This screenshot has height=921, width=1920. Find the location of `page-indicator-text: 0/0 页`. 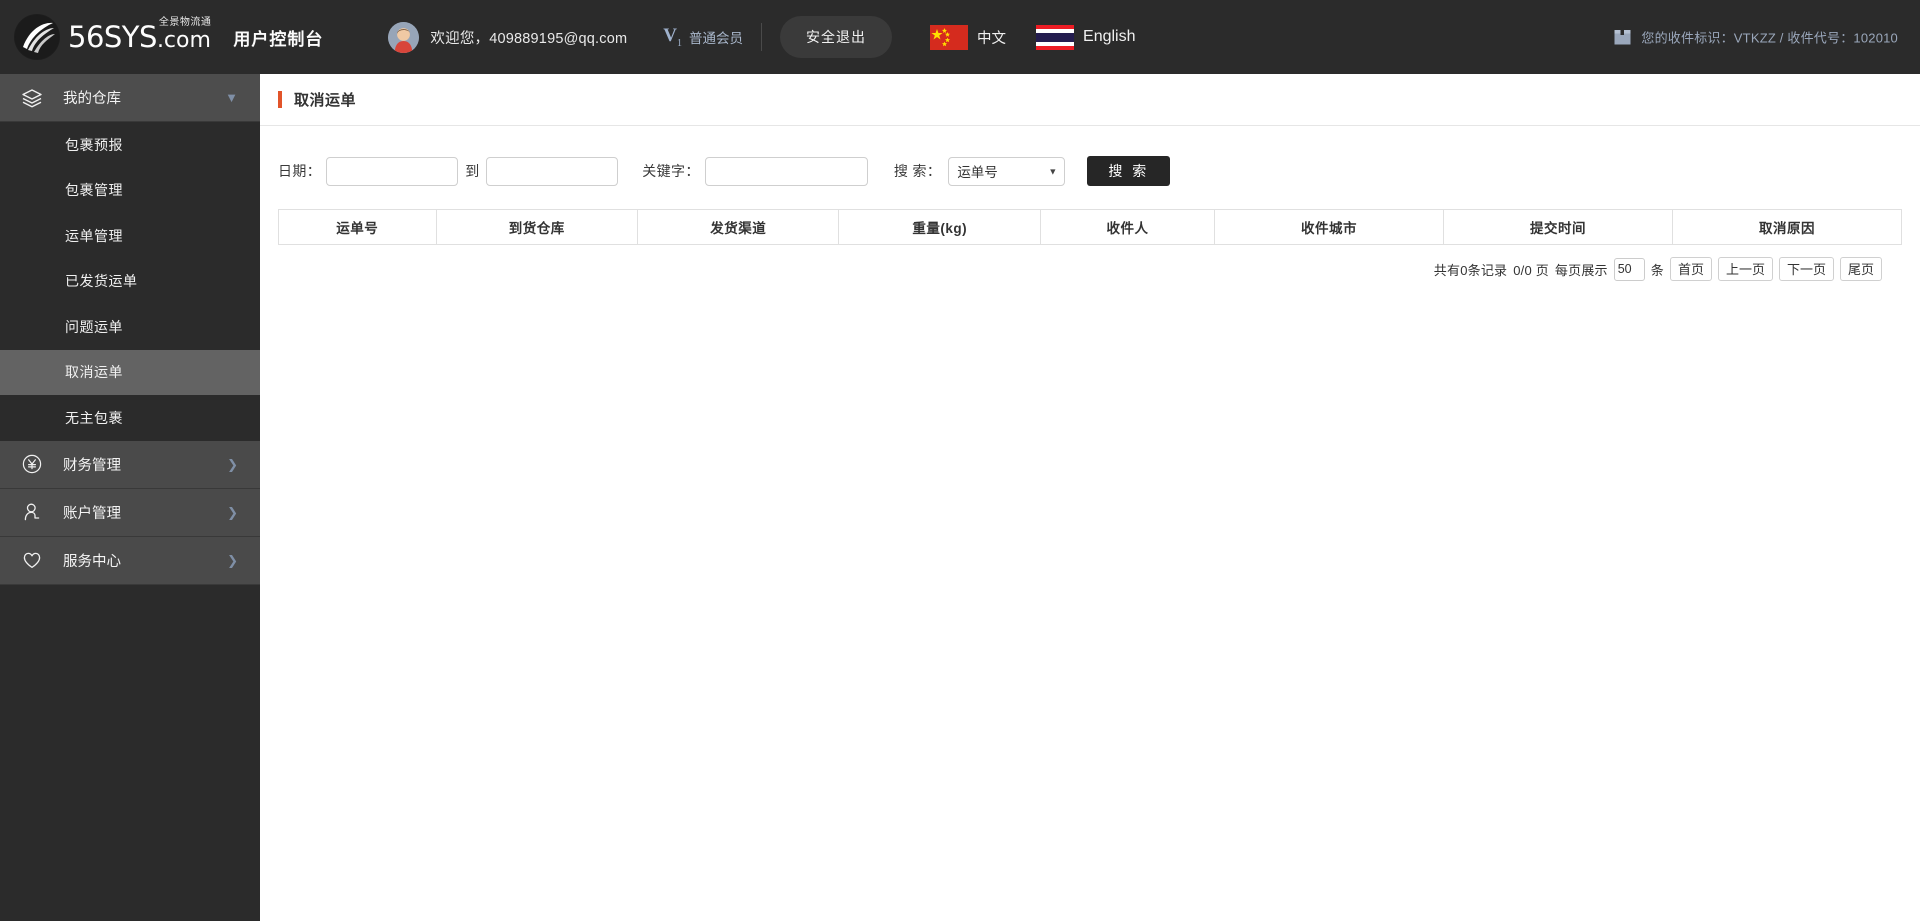

page-indicator-text: 0/0 页 is located at coordinates (1531, 270).